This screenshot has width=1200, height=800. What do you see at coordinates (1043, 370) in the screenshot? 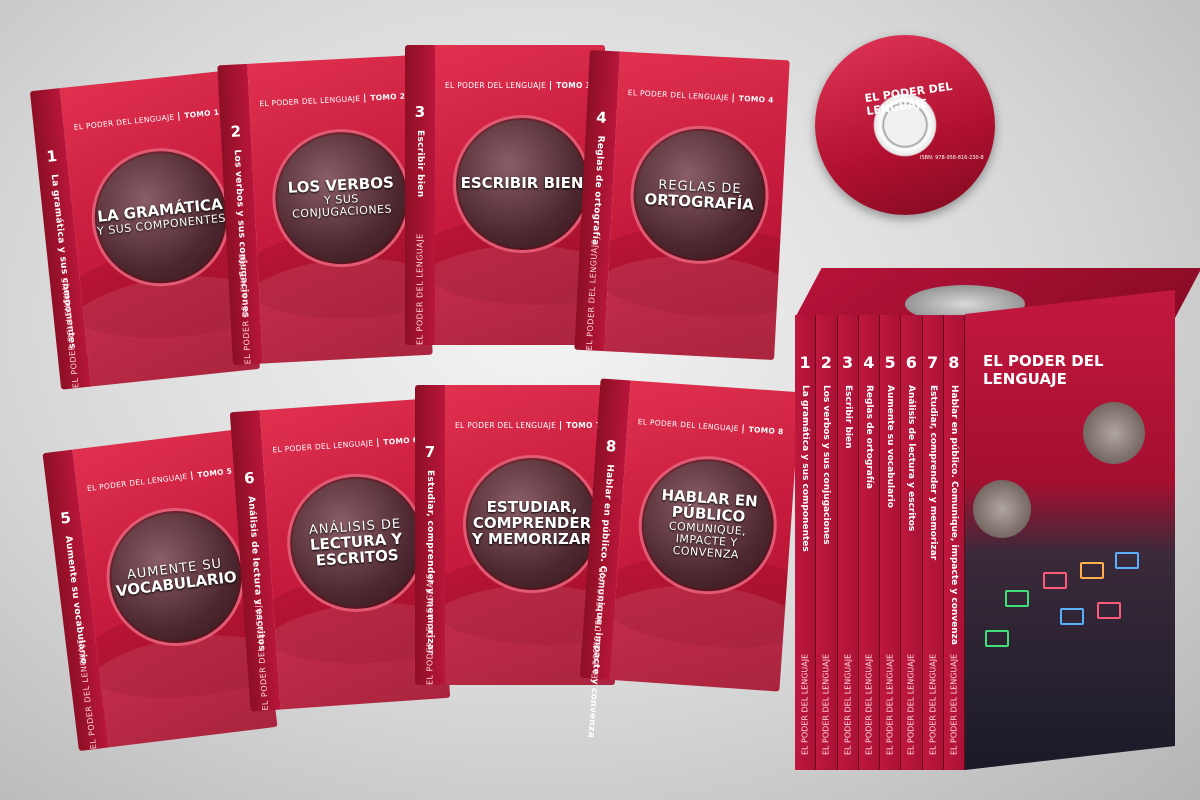
I see `box-title: EL PODER DEL LENGUAJE` at bounding box center [1043, 370].